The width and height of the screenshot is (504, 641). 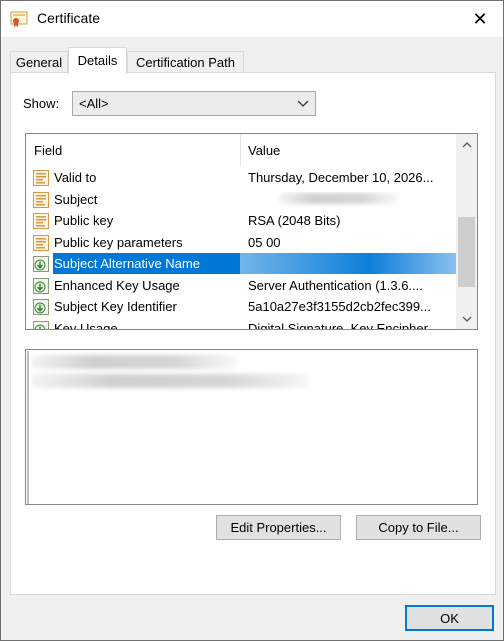 What do you see at coordinates (97, 60) in the screenshot?
I see `tab-details: Details` at bounding box center [97, 60].